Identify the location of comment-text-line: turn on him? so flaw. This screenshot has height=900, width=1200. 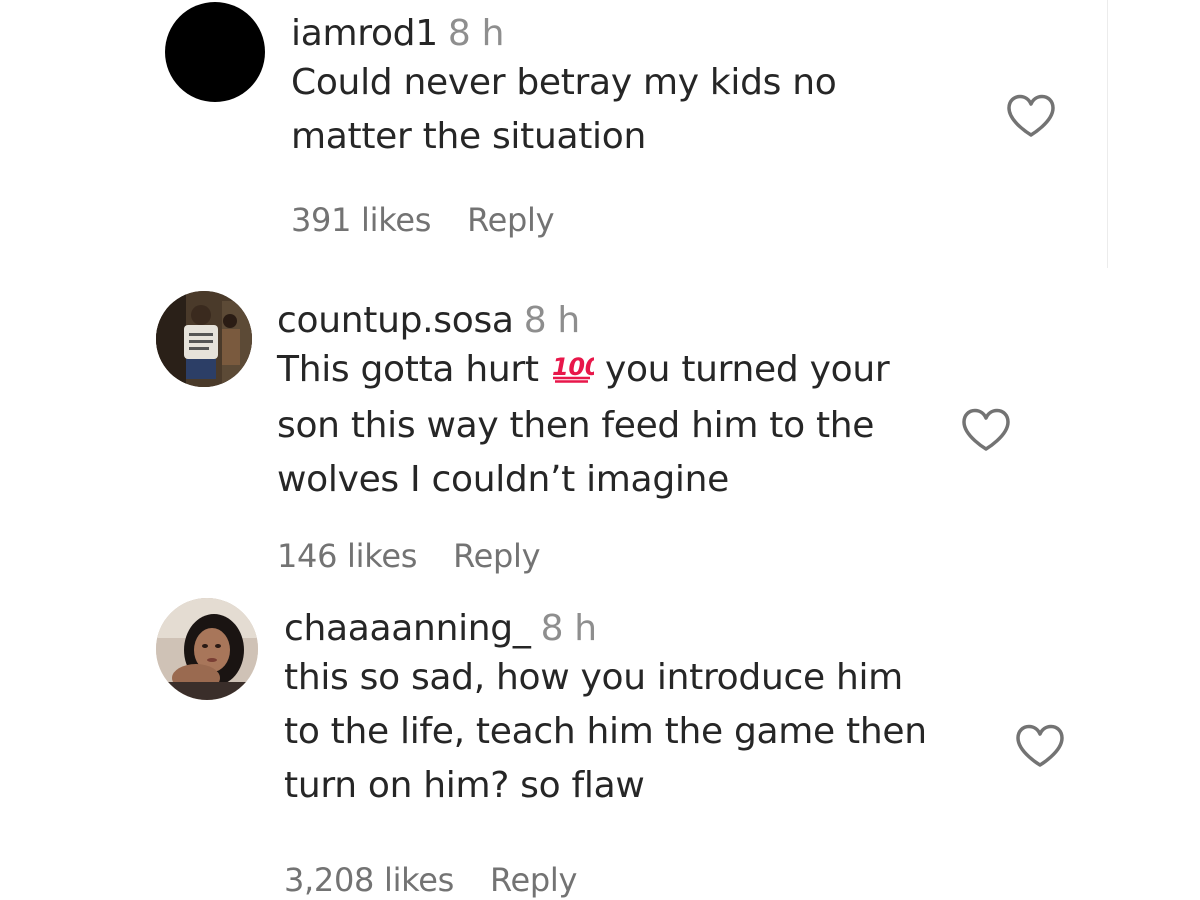
(464, 785).